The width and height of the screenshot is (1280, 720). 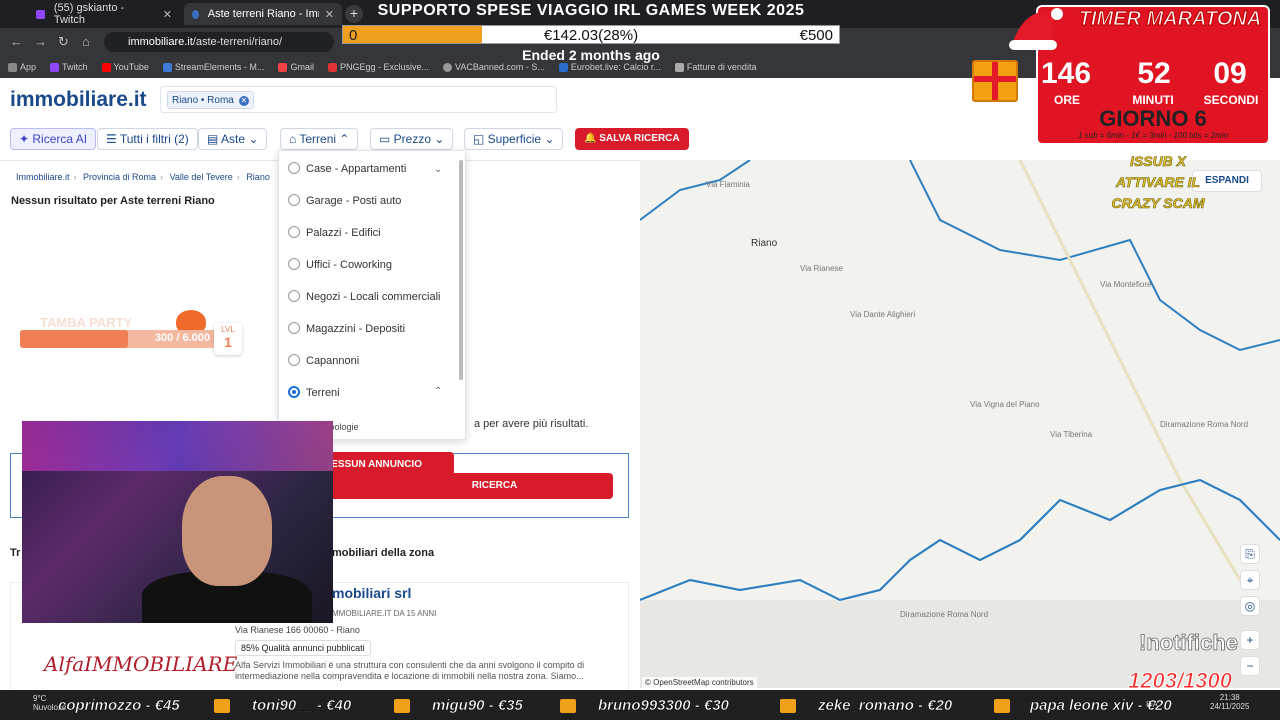 I want to click on map-attribution: © OpenStreetMap contributors, so click(x=699, y=682).